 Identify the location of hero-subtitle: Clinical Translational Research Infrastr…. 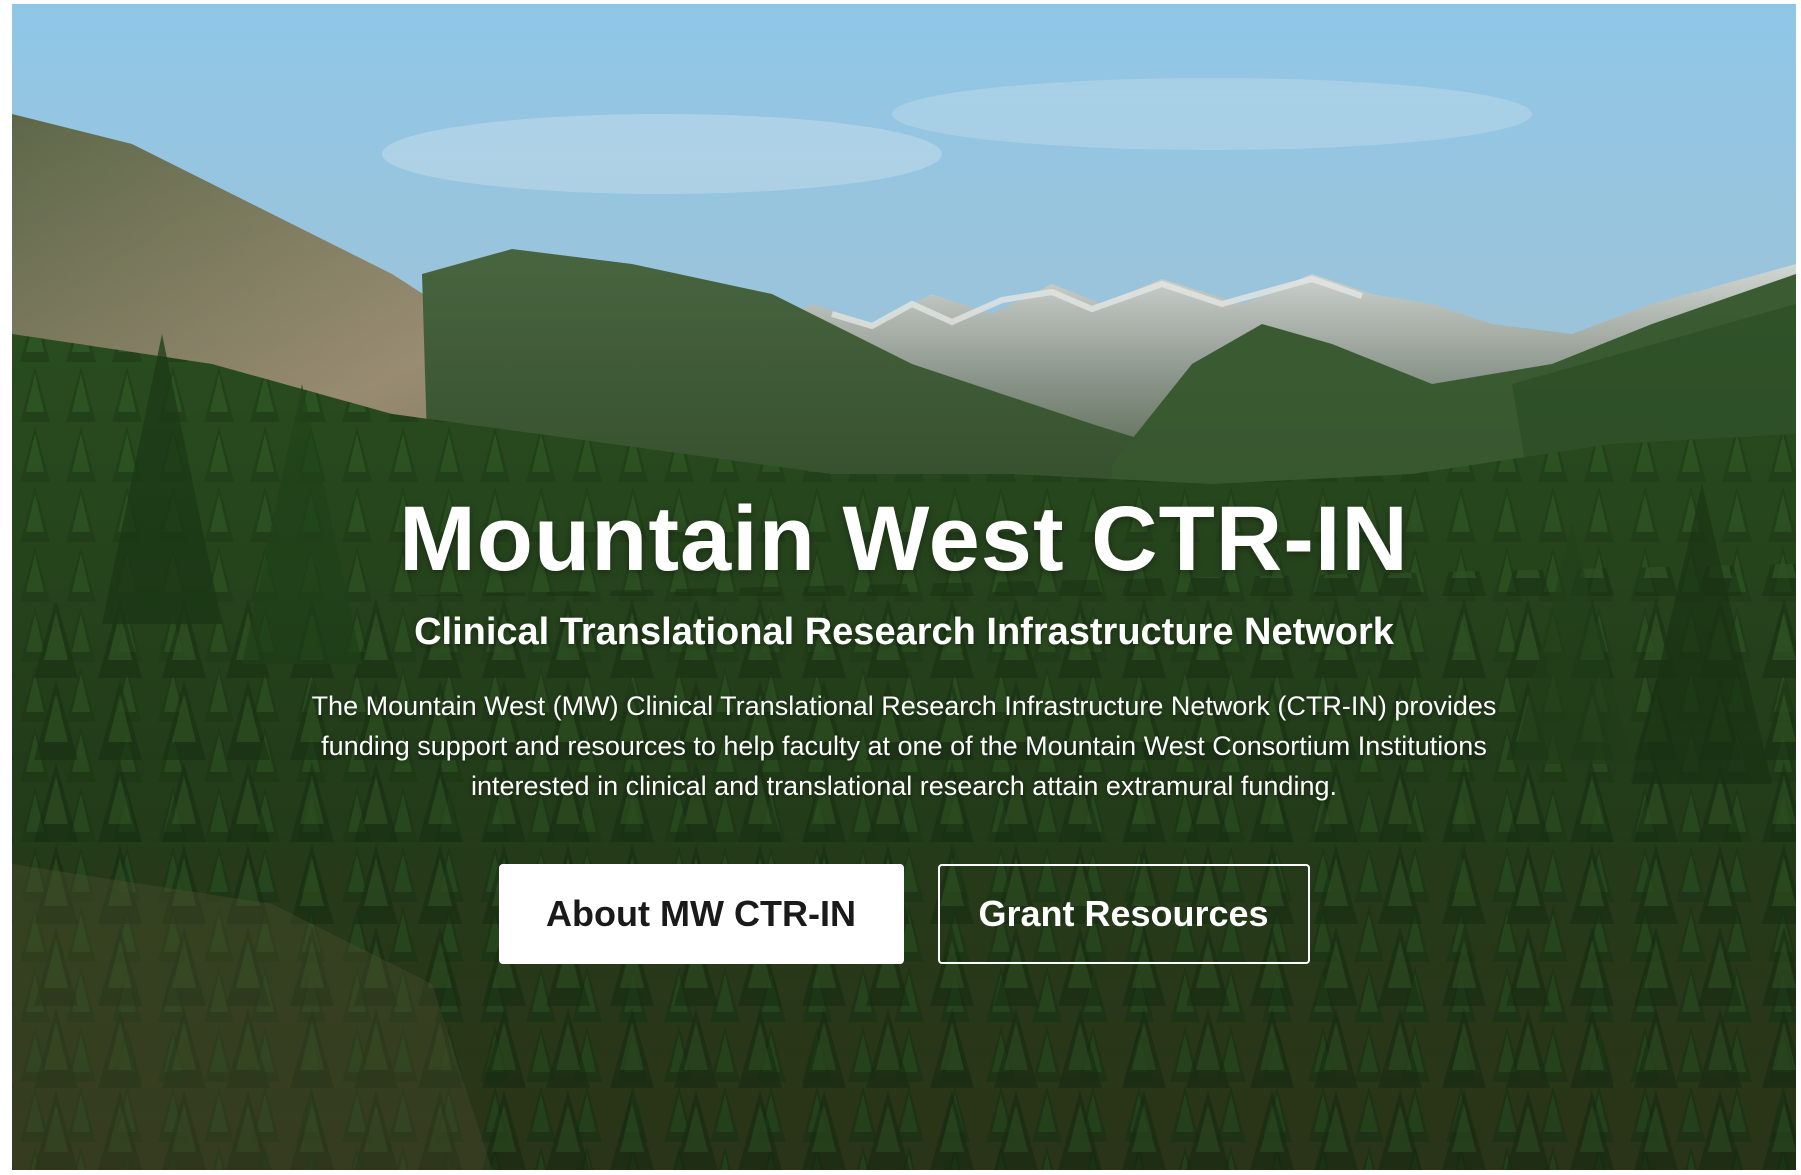
(904, 632).